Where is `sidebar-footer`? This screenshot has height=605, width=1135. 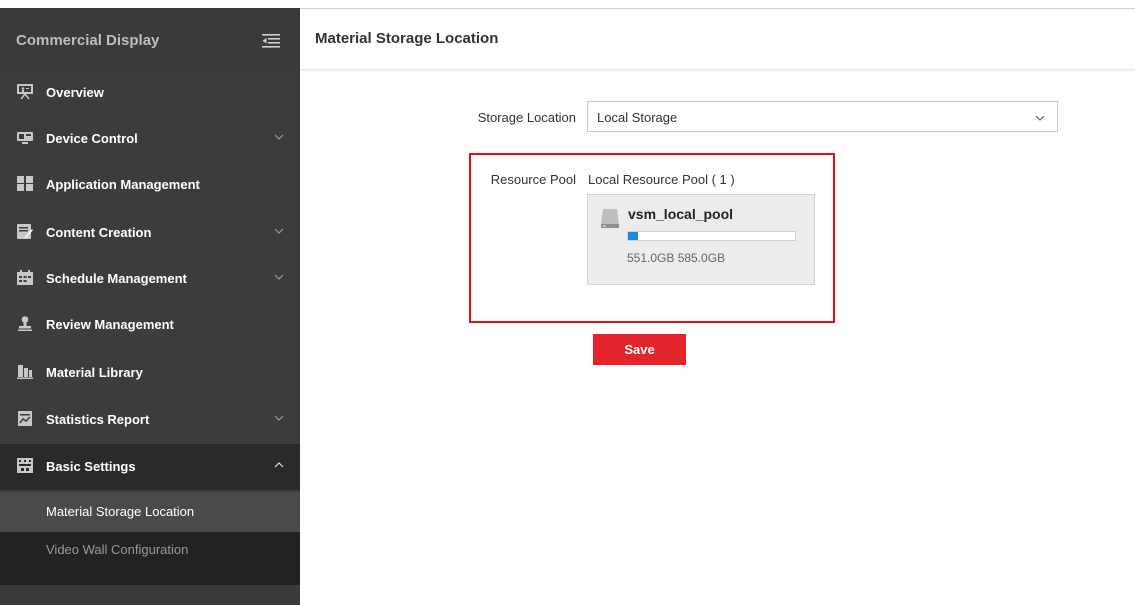
sidebar-footer is located at coordinates (150, 595).